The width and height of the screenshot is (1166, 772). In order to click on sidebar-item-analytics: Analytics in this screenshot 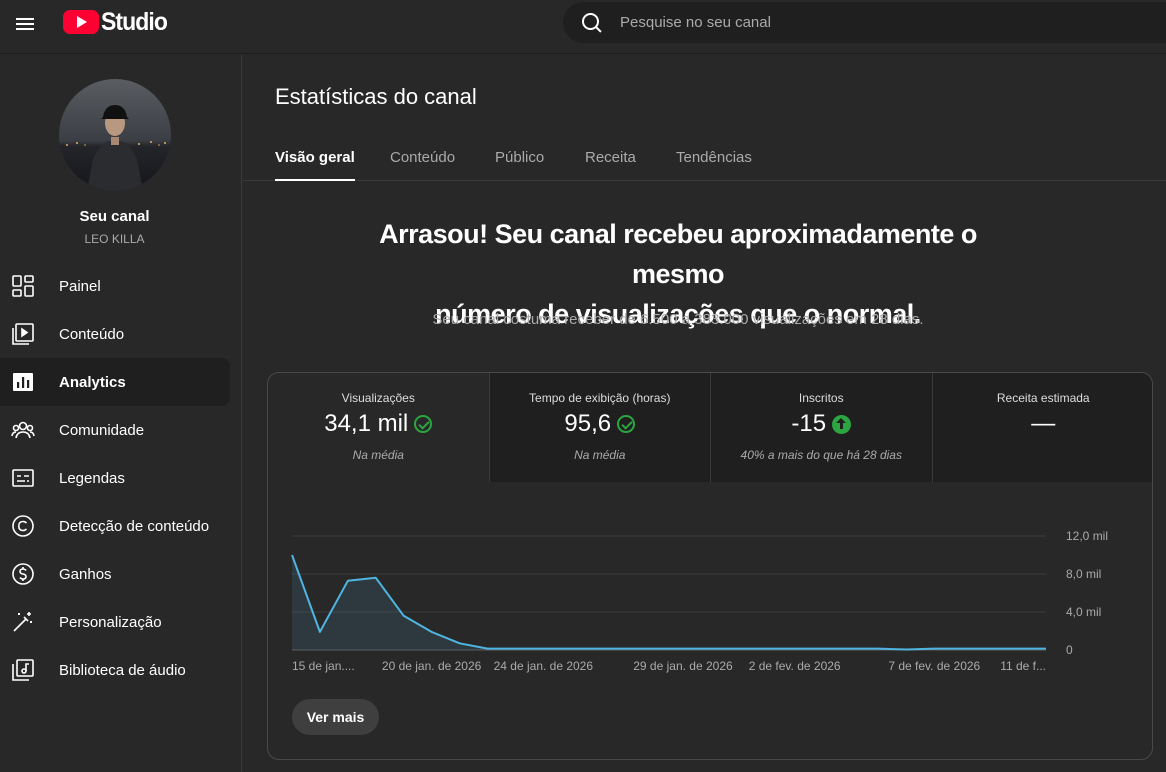, I will do `click(115, 382)`.